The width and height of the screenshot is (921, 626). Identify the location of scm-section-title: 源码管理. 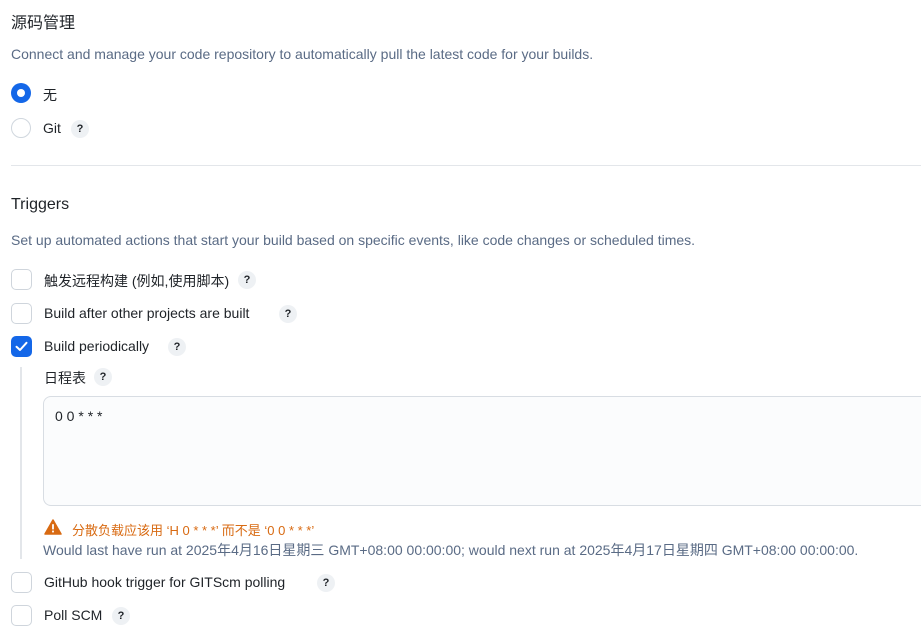
(43, 23).